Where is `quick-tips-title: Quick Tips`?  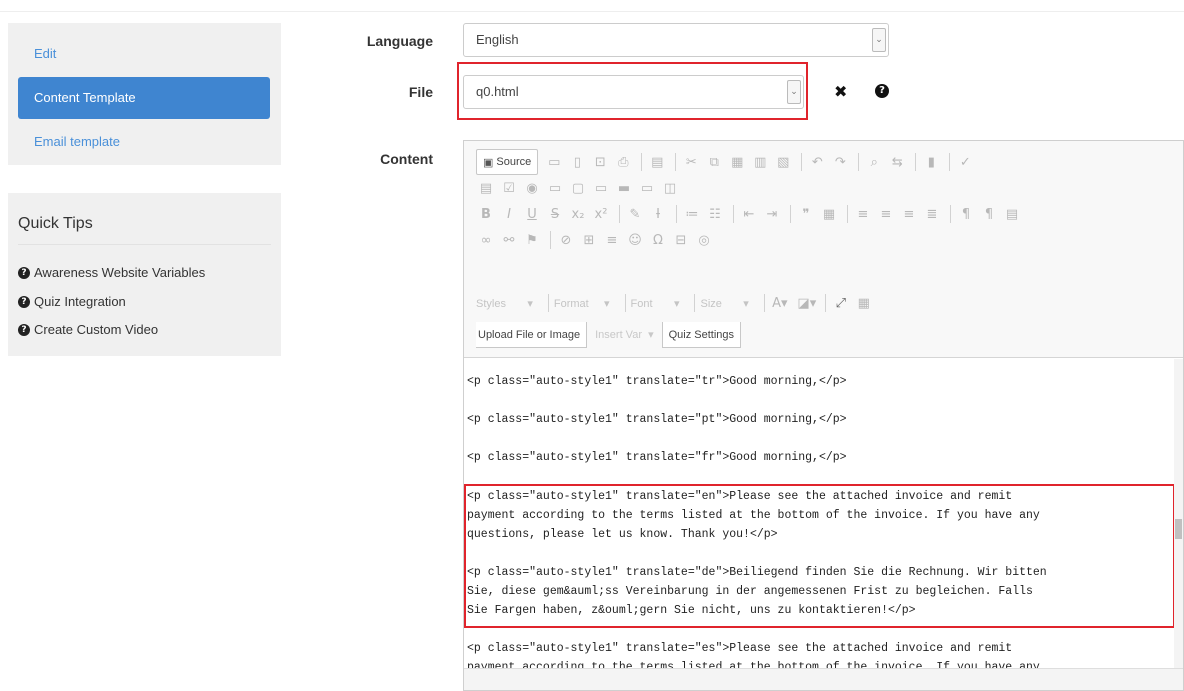
quick-tips-title: Quick Tips is located at coordinates (55, 223).